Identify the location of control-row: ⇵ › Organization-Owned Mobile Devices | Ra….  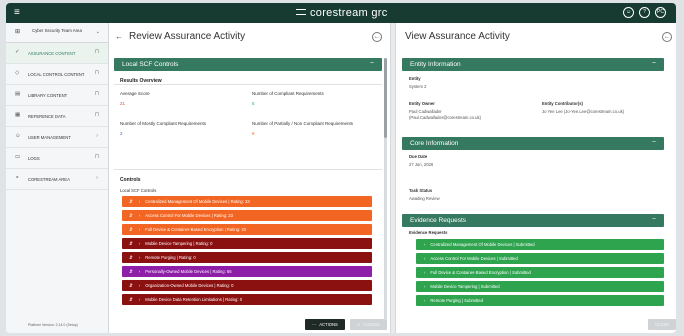
(247, 285).